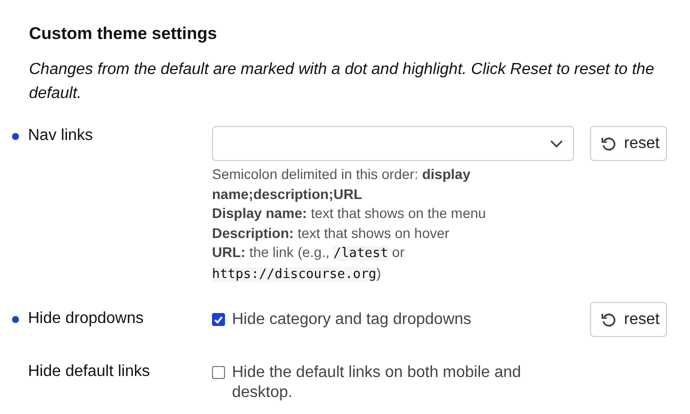  I want to click on dropdown-field, so click(393, 143).